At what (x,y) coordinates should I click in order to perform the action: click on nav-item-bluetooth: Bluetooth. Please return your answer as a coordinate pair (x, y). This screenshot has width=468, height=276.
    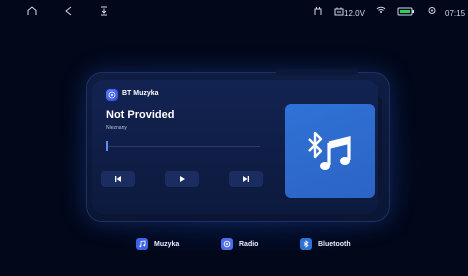
    Looking at the image, I should click on (325, 244).